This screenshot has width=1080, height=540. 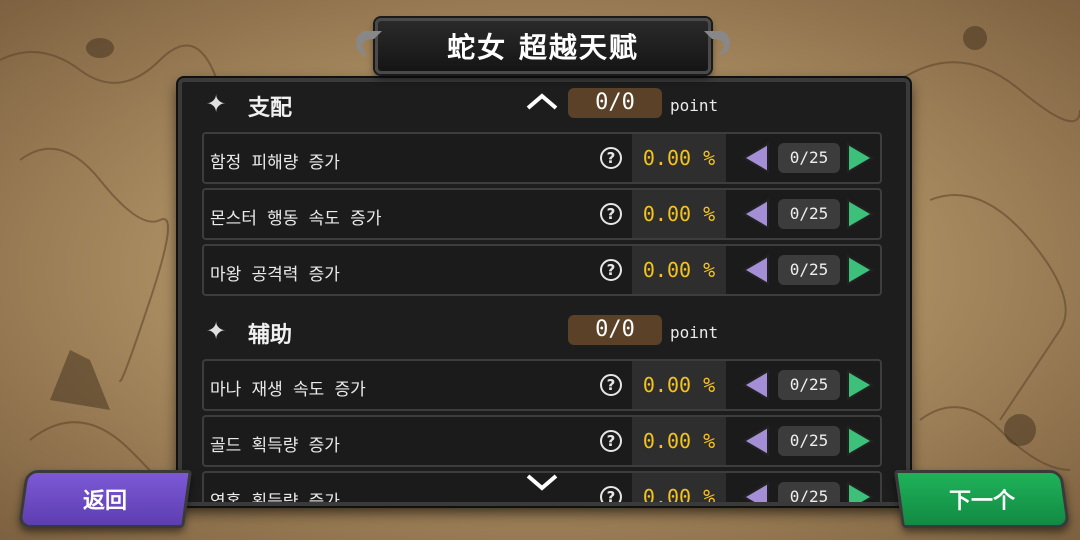 I want to click on ornament-left-icon, so click(x=369, y=44).